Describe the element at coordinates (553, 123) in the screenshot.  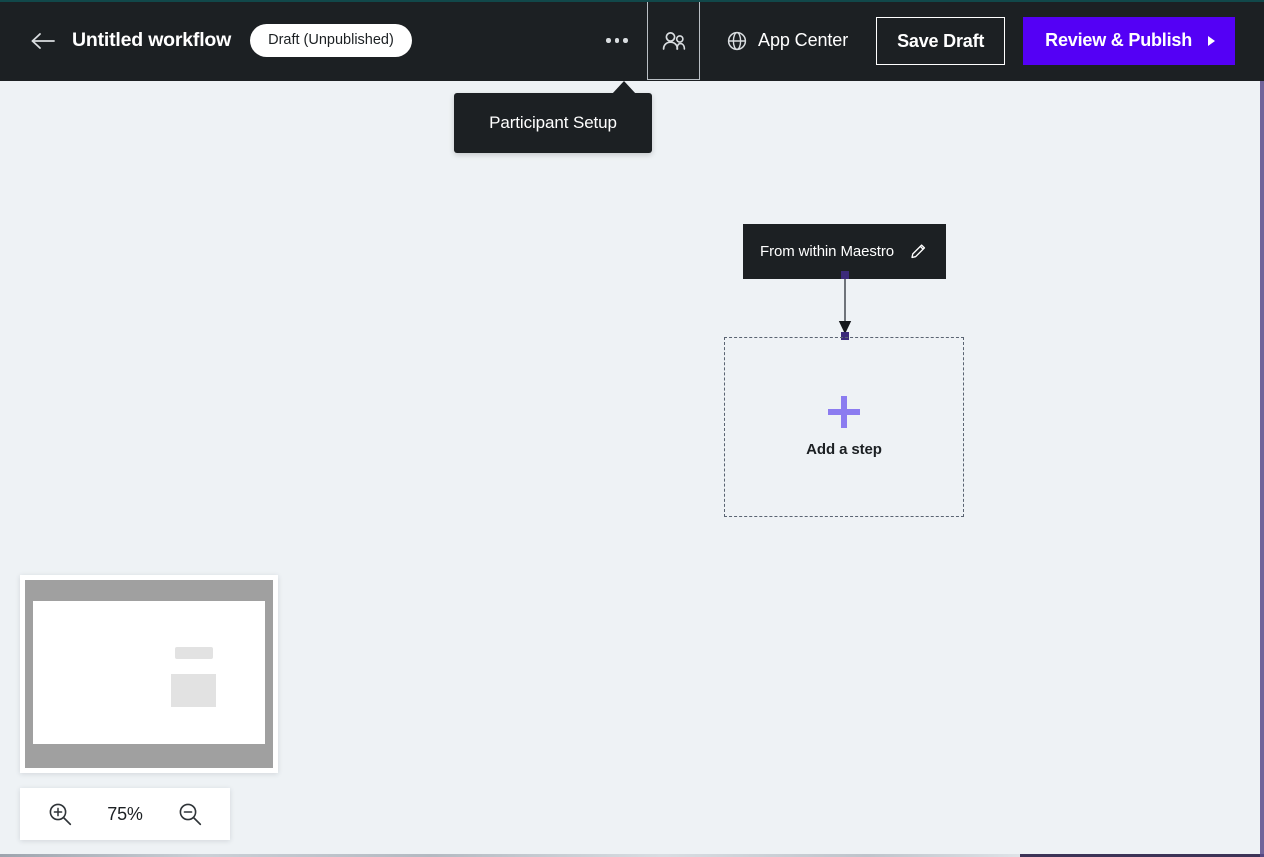
I see `participant-setup-tooltip: Participant Setup` at that location.